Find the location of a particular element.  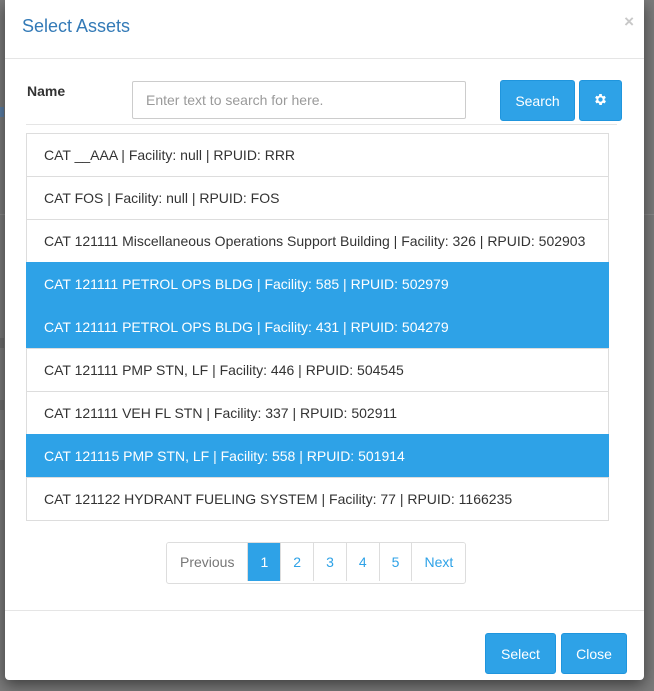

pagination-page: 1 is located at coordinates (264, 562).